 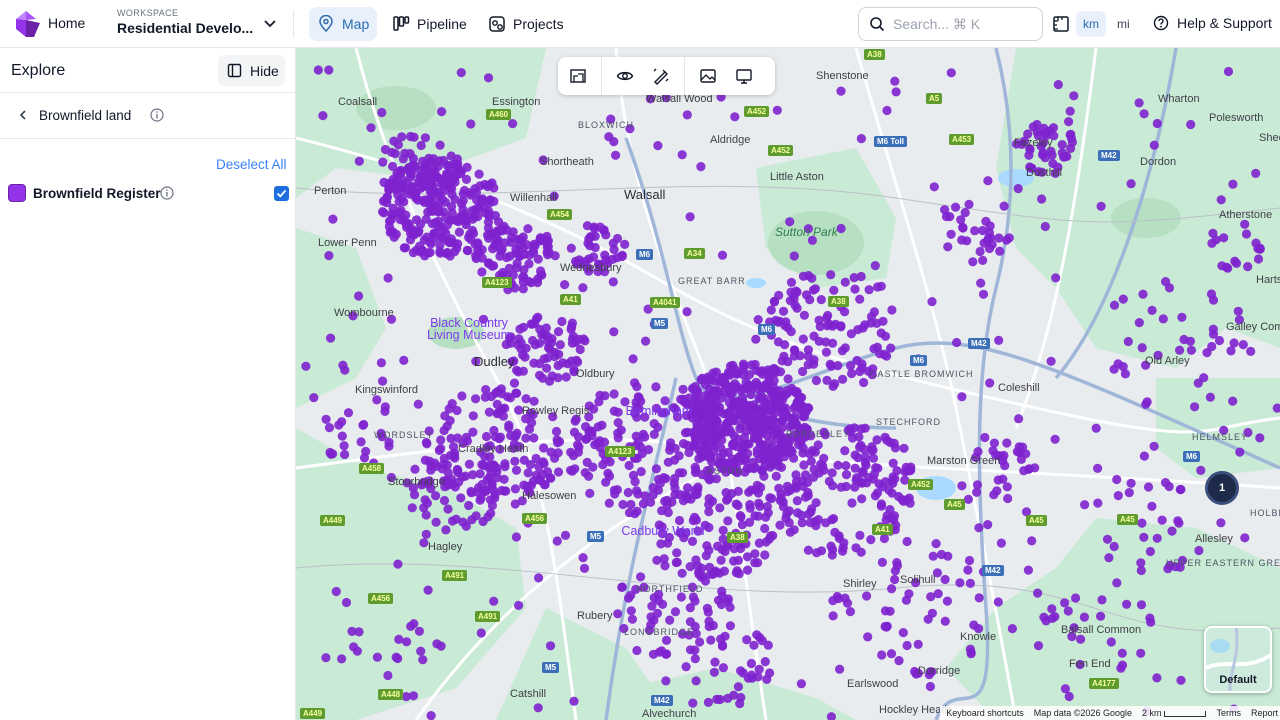 What do you see at coordinates (147, 116) in the screenshot?
I see `back-to-brownfield-land: Brownfield land` at bounding box center [147, 116].